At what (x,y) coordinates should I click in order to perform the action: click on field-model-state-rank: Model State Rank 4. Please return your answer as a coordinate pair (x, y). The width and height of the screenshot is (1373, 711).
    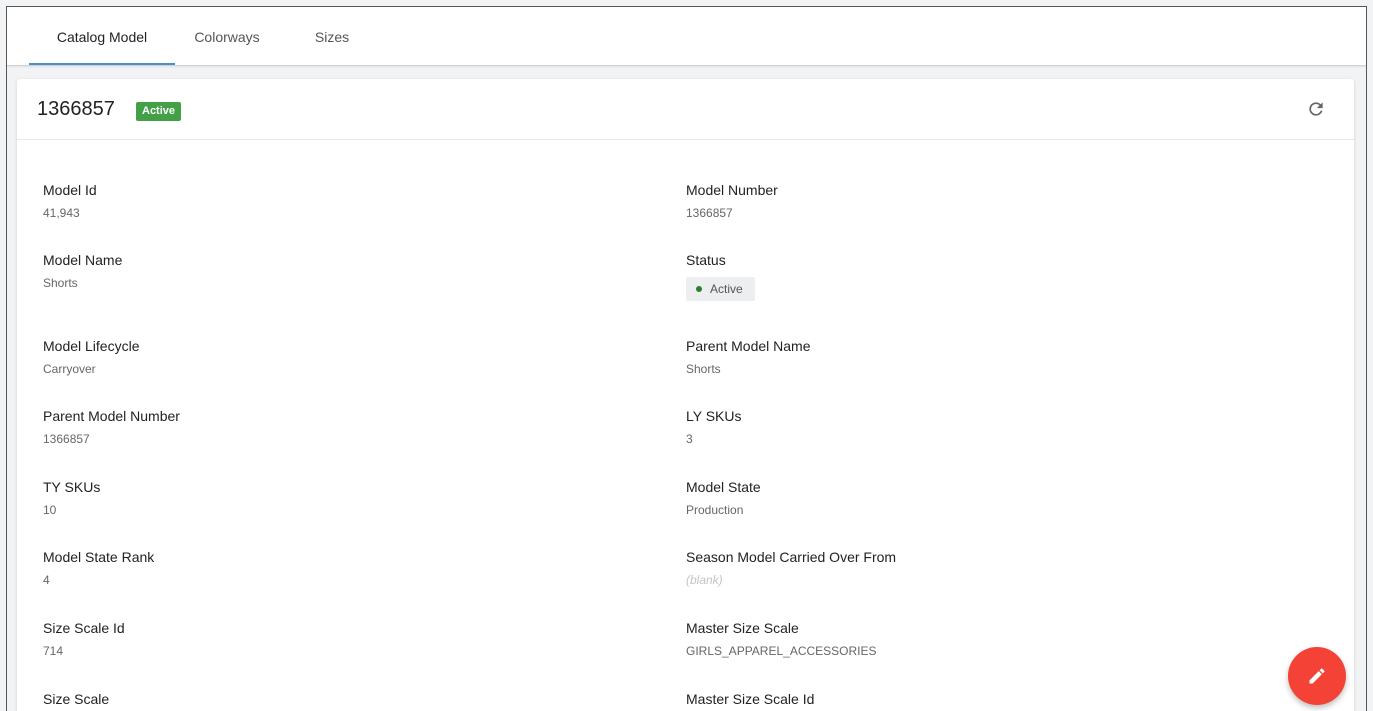
    Looking at the image, I should click on (98, 567).